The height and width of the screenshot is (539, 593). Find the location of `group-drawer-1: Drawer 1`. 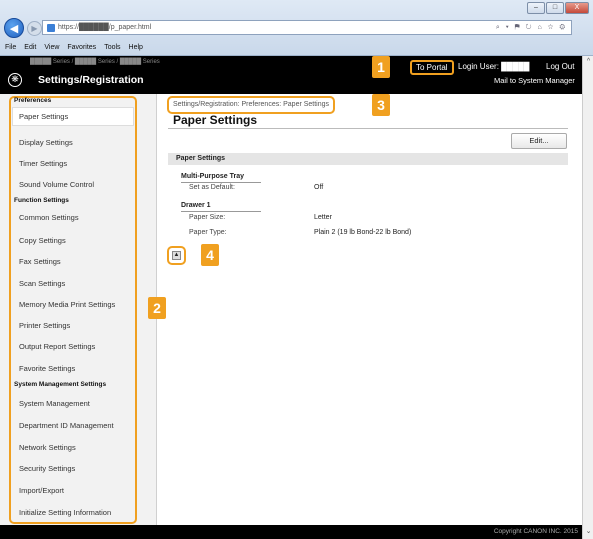

group-drawer-1: Drawer 1 is located at coordinates (196, 205).